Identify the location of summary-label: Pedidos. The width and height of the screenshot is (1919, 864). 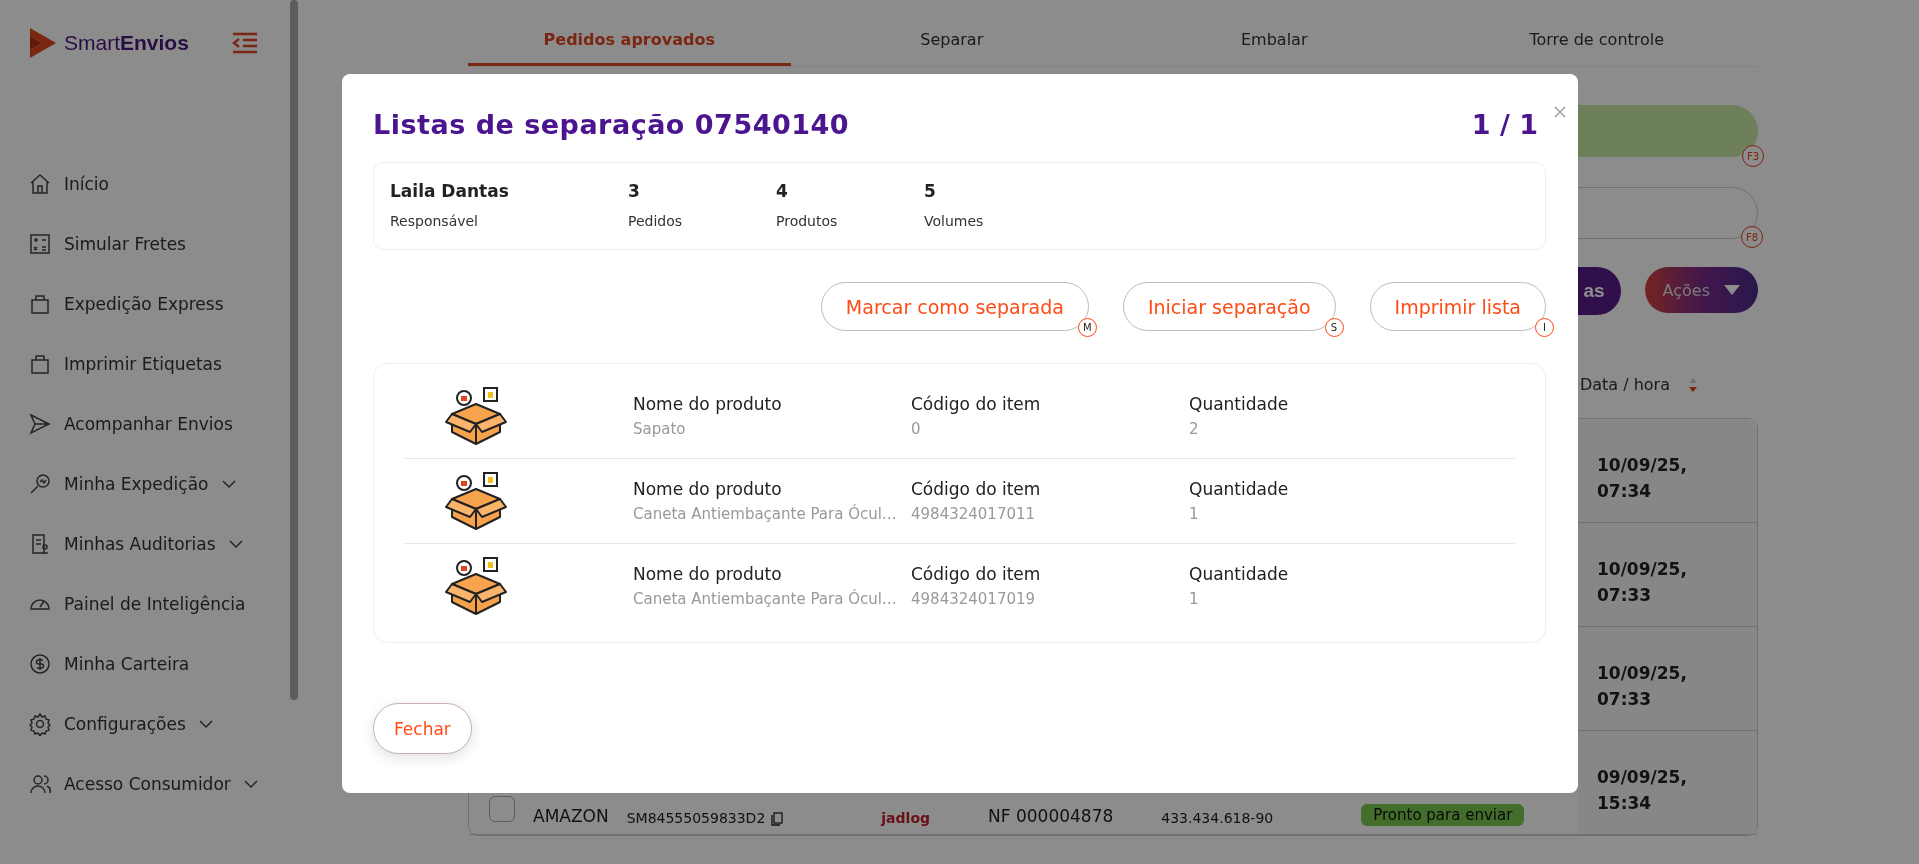
(656, 221).